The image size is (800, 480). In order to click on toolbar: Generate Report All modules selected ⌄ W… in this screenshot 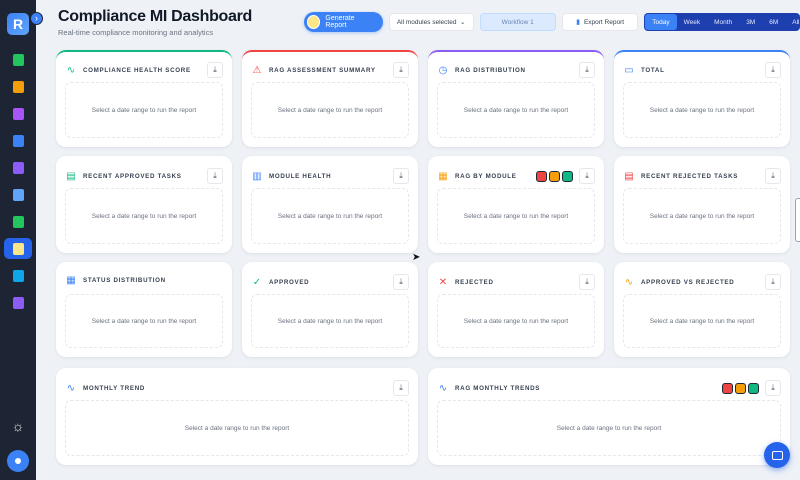, I will do `click(552, 22)`.